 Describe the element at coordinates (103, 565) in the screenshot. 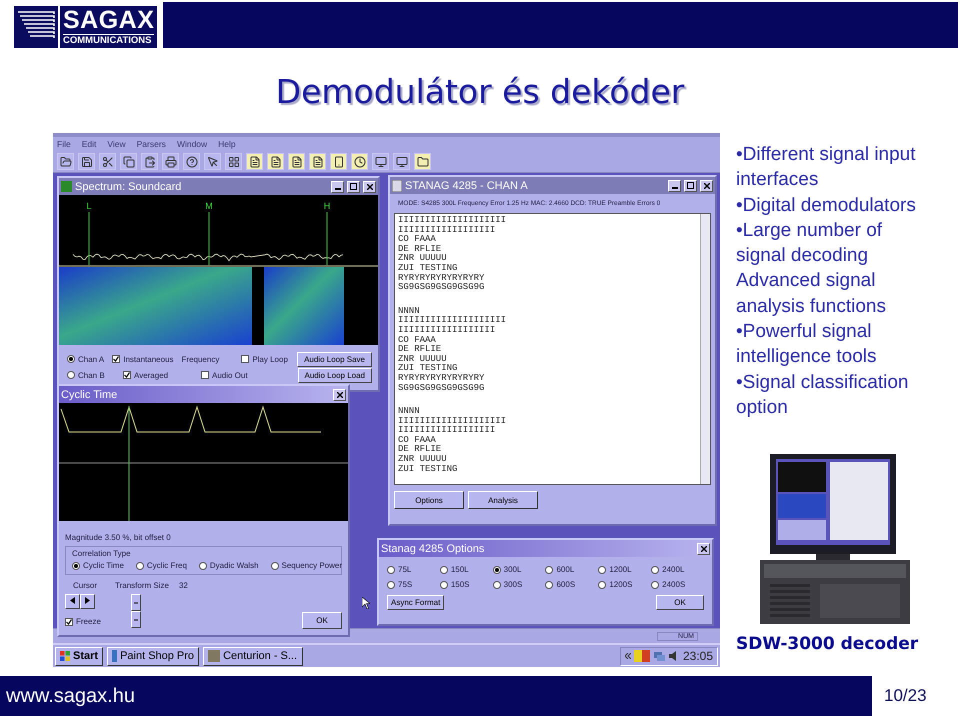

I see `option-label: Cyclic Time` at that location.